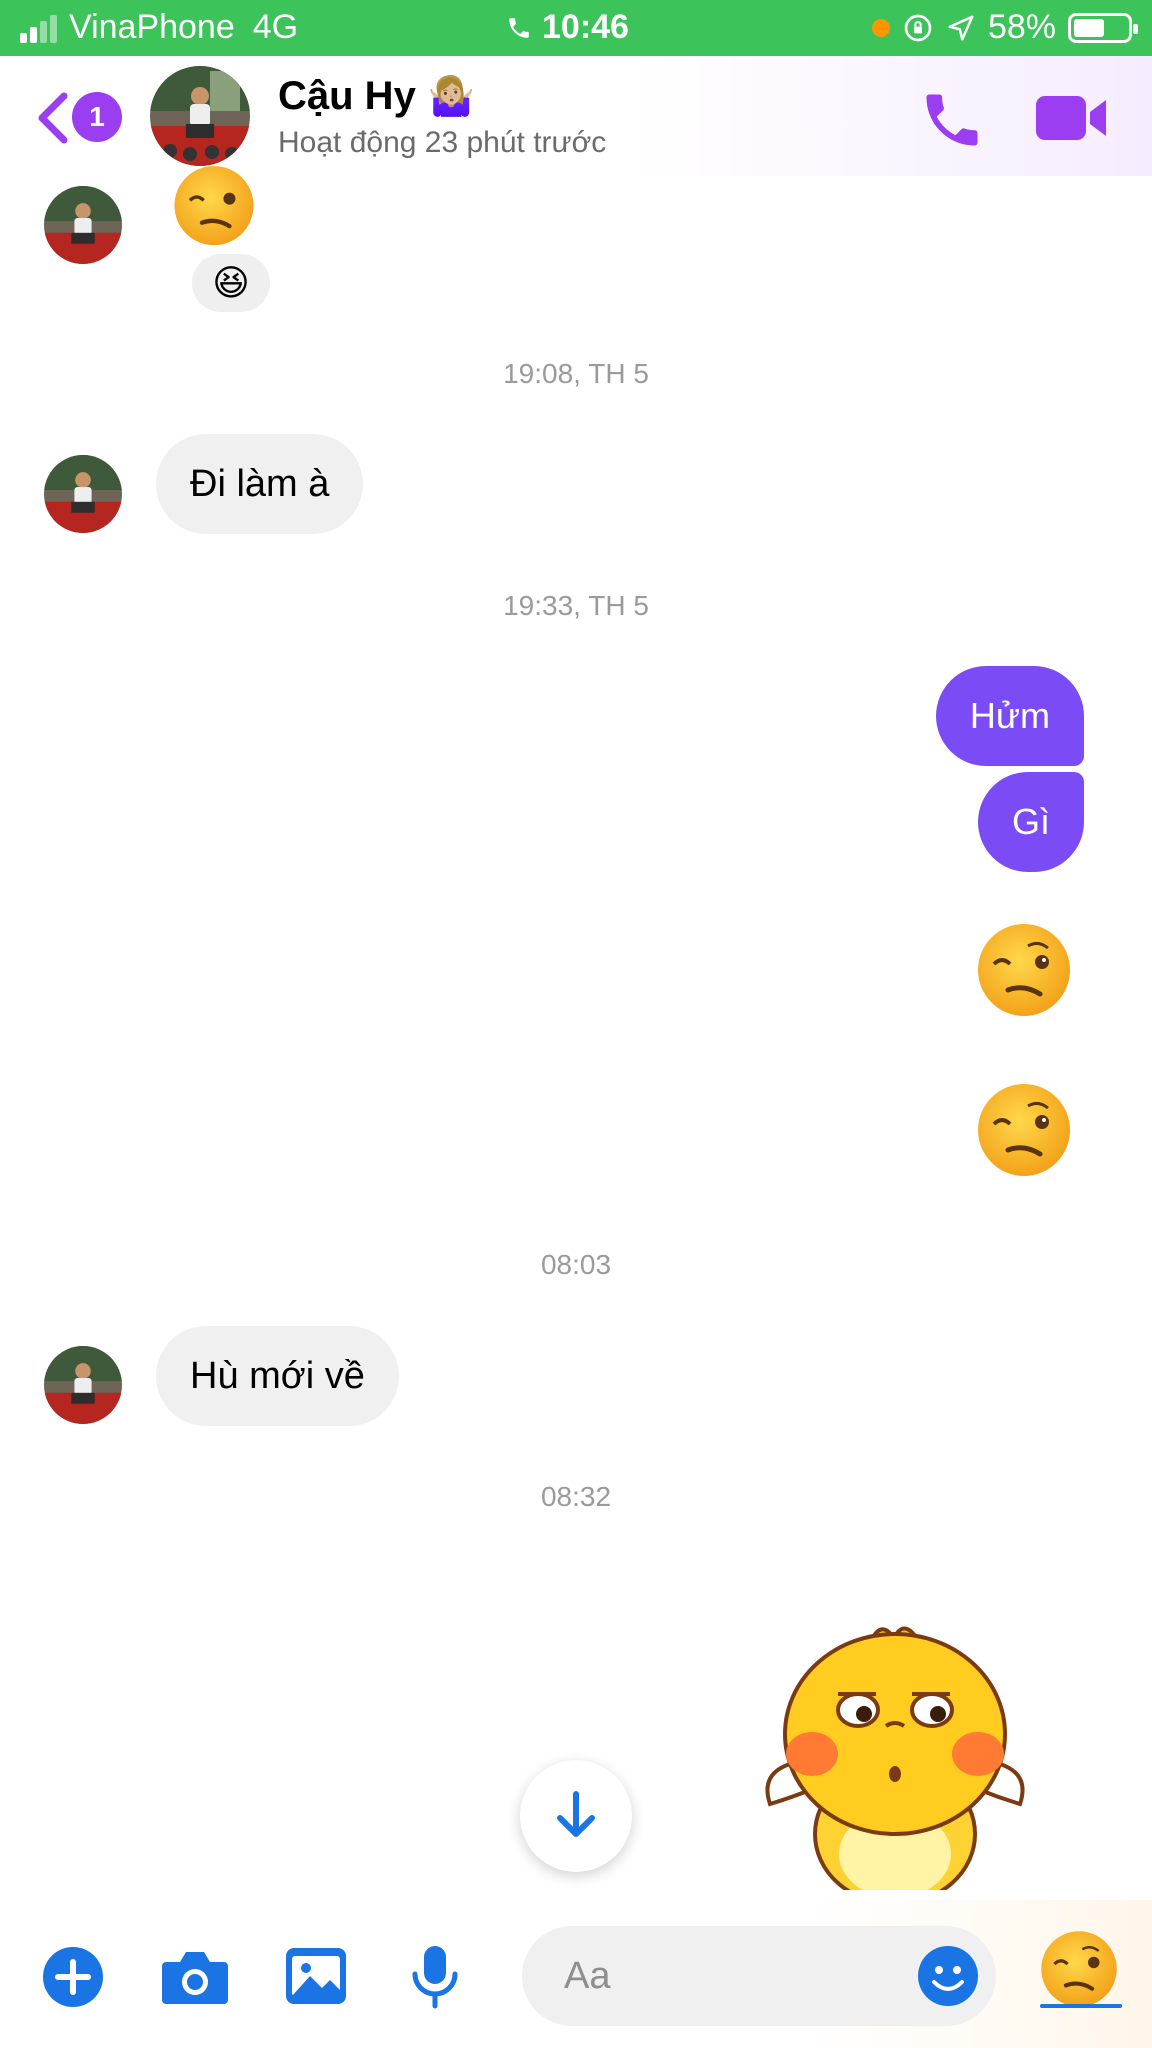  Describe the element at coordinates (1072, 118) in the screenshot. I see `video-camera-icon` at that location.